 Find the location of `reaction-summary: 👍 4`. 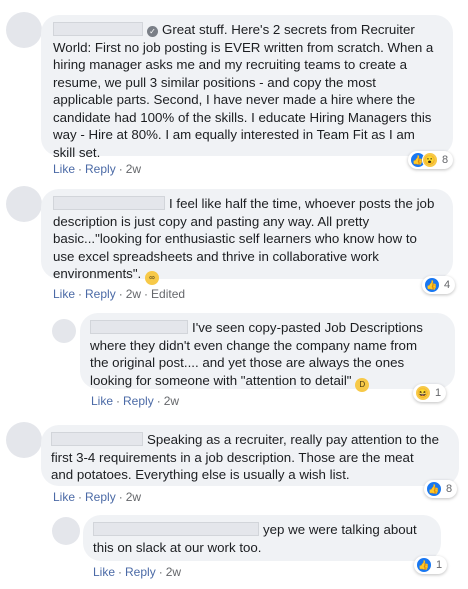

reaction-summary: 👍 4 is located at coordinates (439, 285).